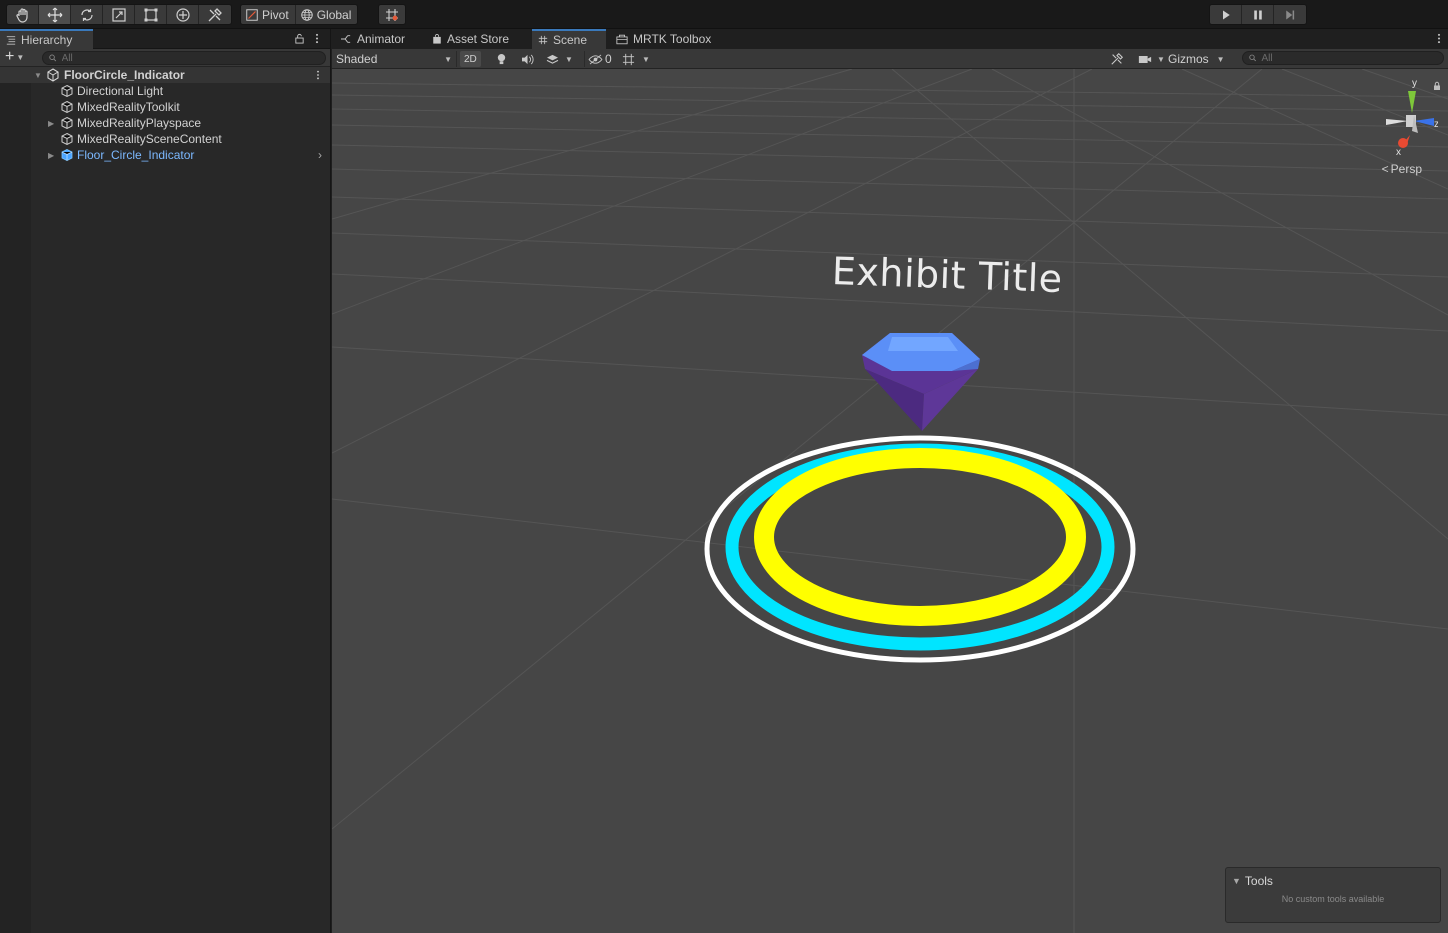  I want to click on hierarchy-gutter, so click(15, 500).